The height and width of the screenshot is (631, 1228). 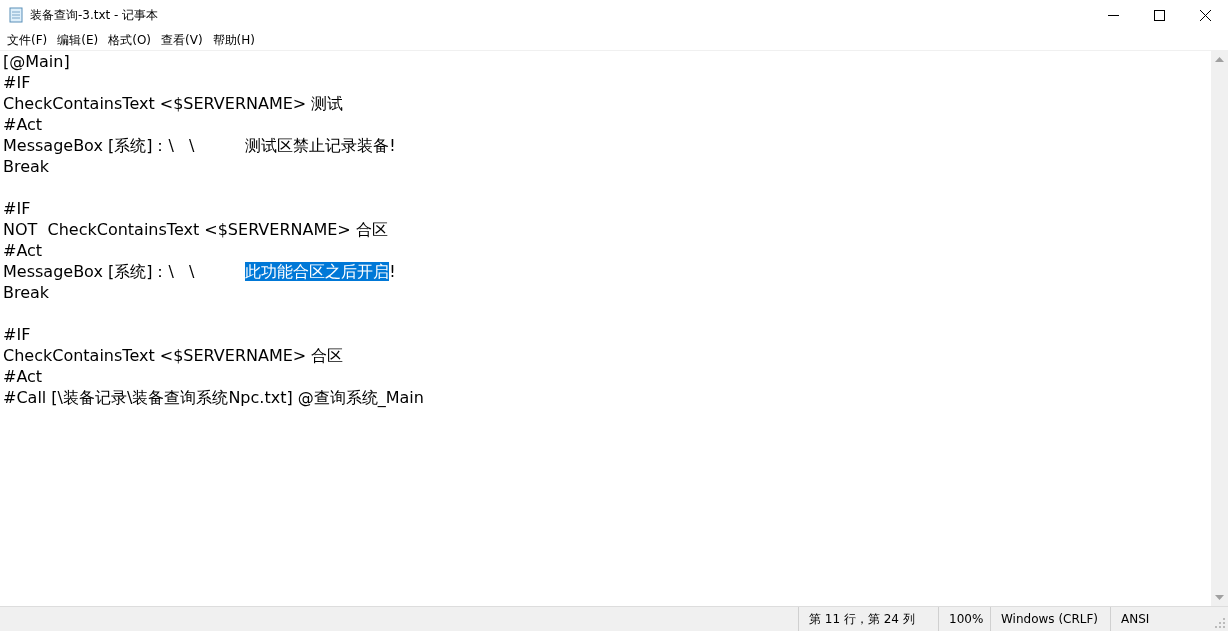 I want to click on text-line: MessageBox [系统]：\ \, so click(x=99, y=271).